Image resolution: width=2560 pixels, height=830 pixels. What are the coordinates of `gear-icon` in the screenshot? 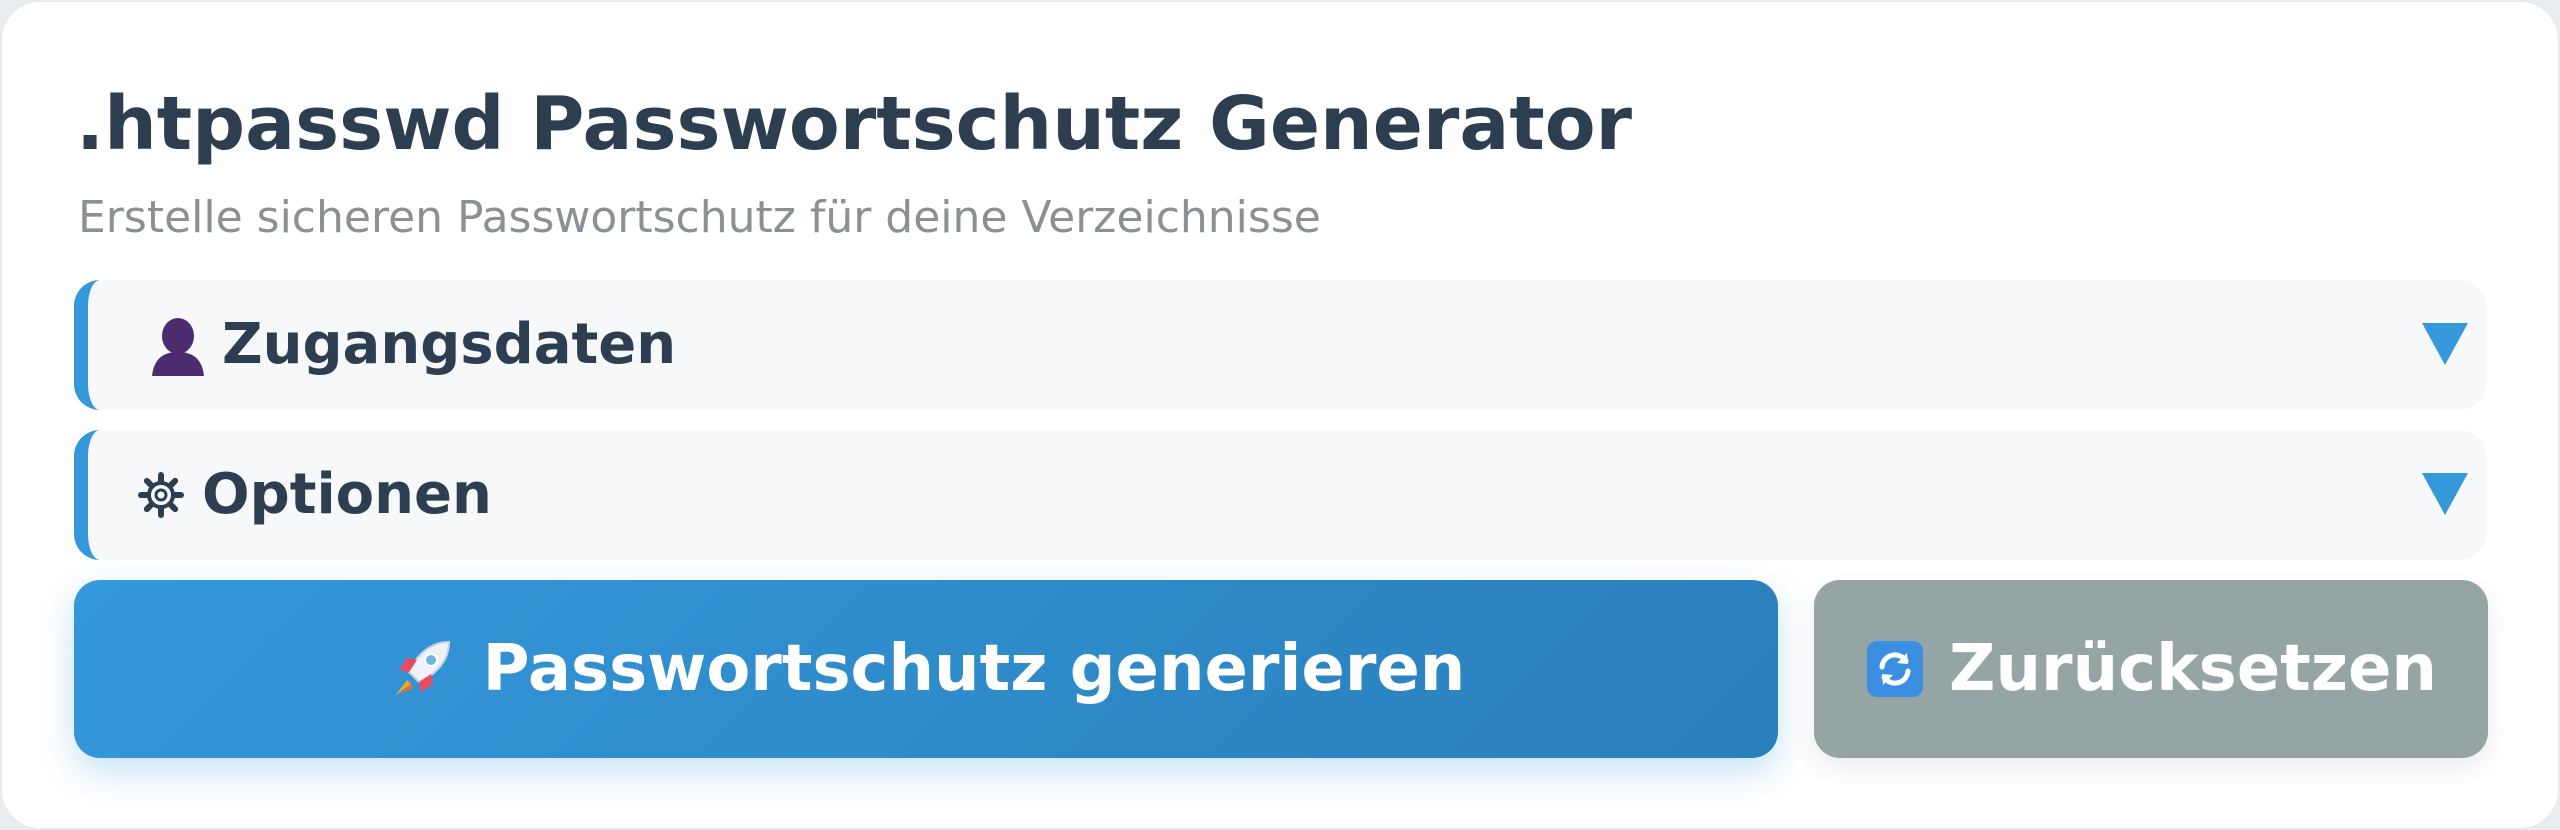 It's located at (161, 495).